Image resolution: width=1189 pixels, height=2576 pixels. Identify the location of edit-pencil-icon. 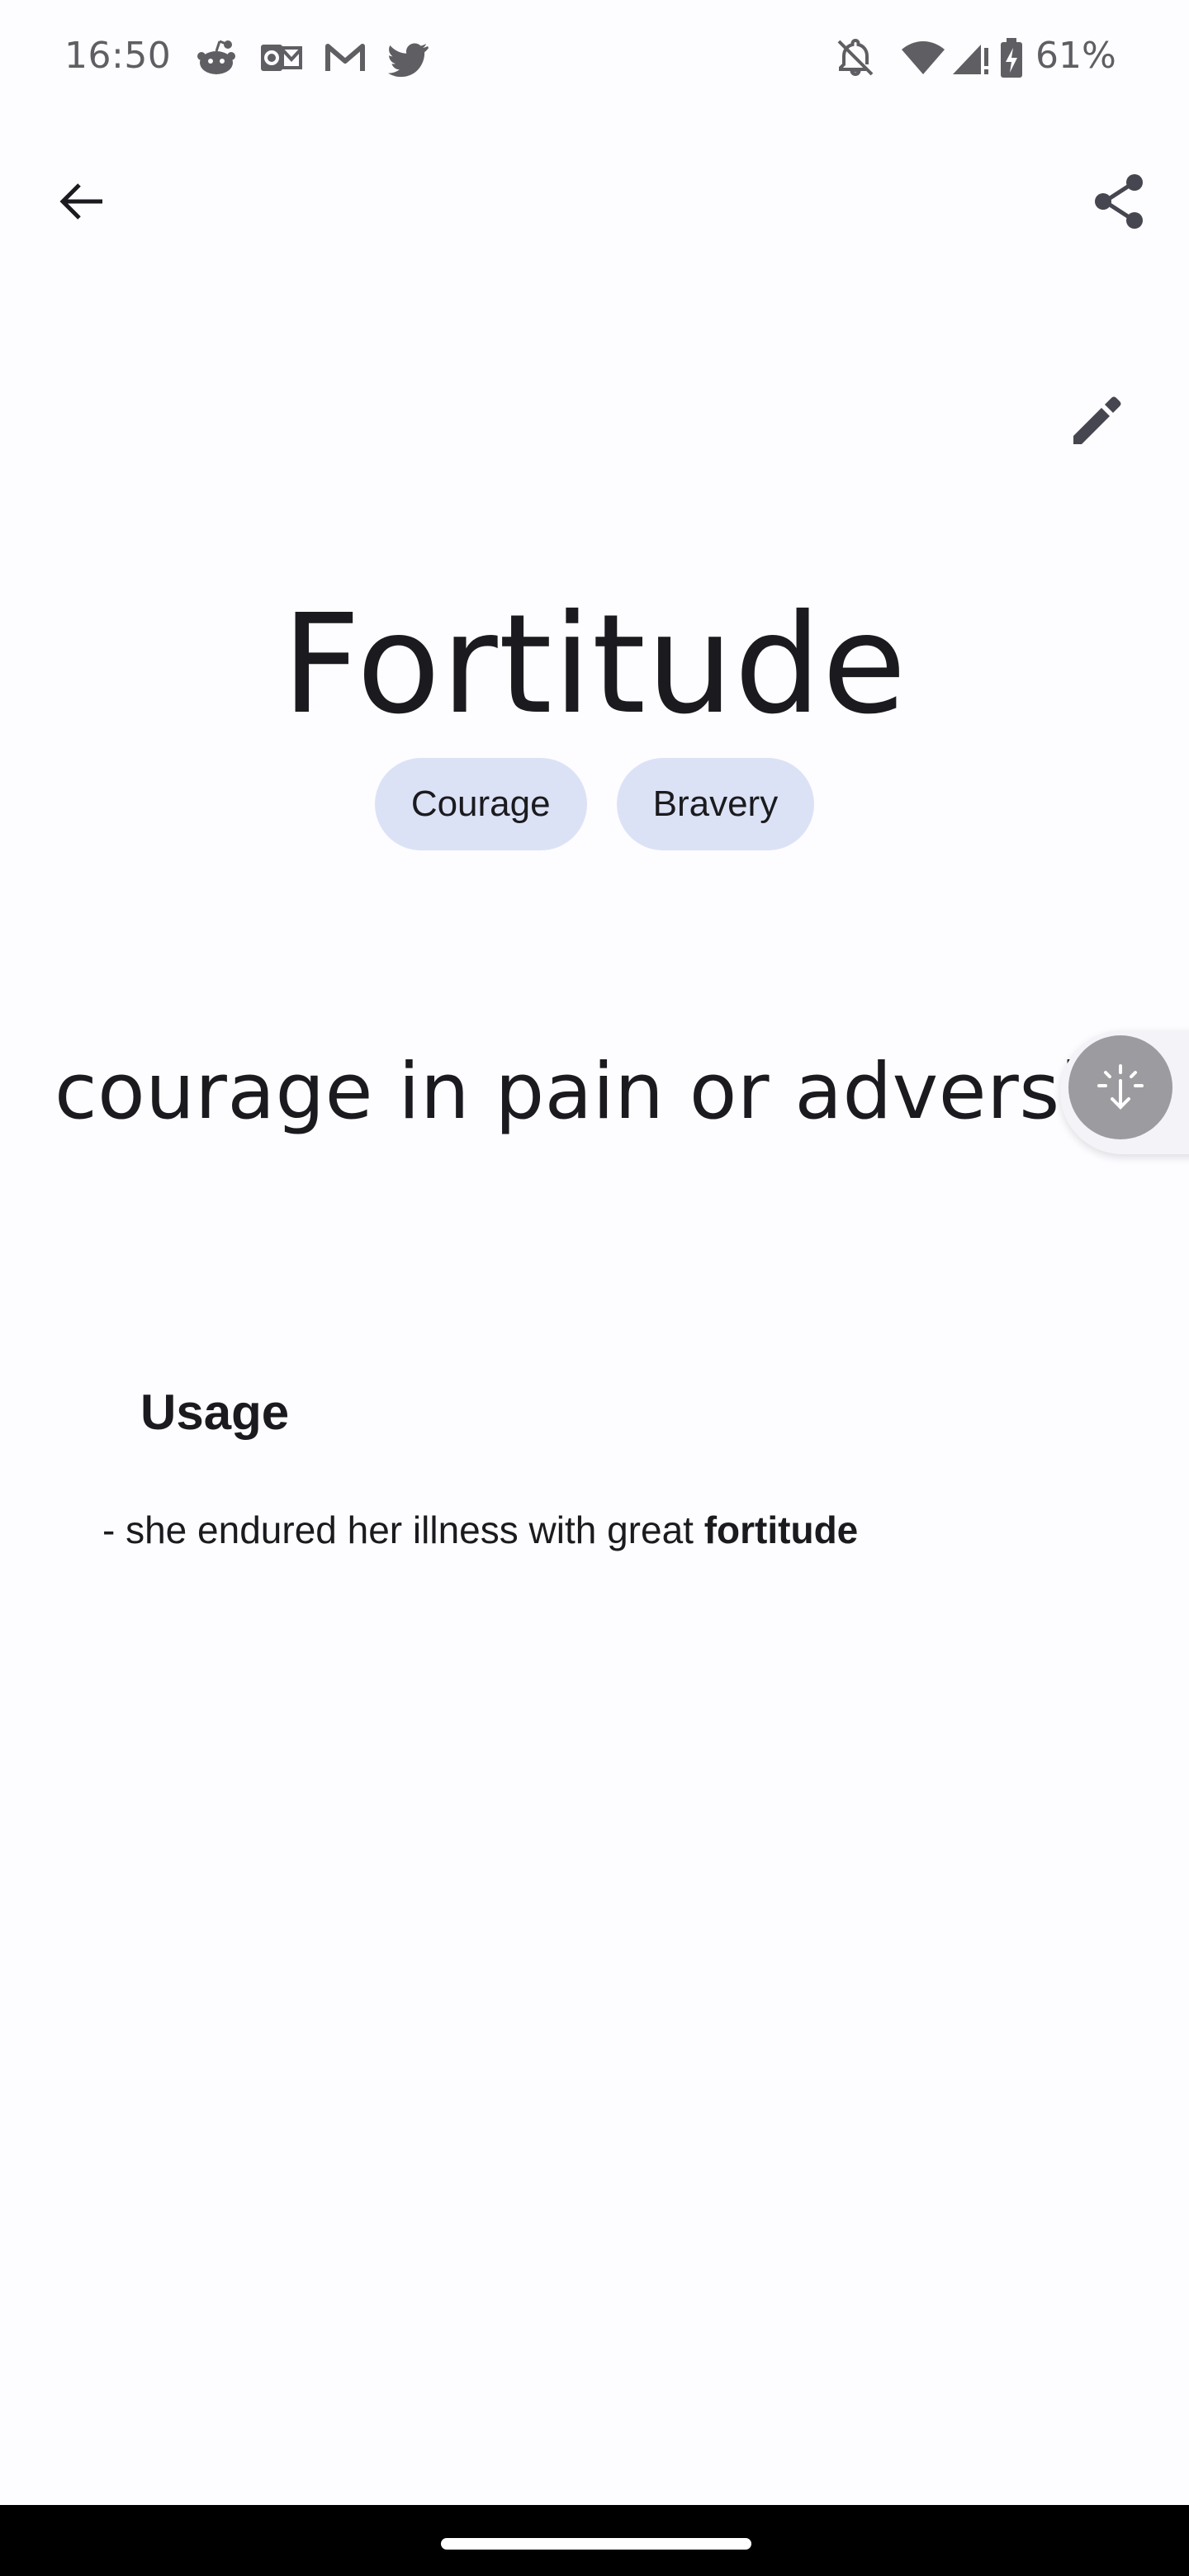
(1097, 420).